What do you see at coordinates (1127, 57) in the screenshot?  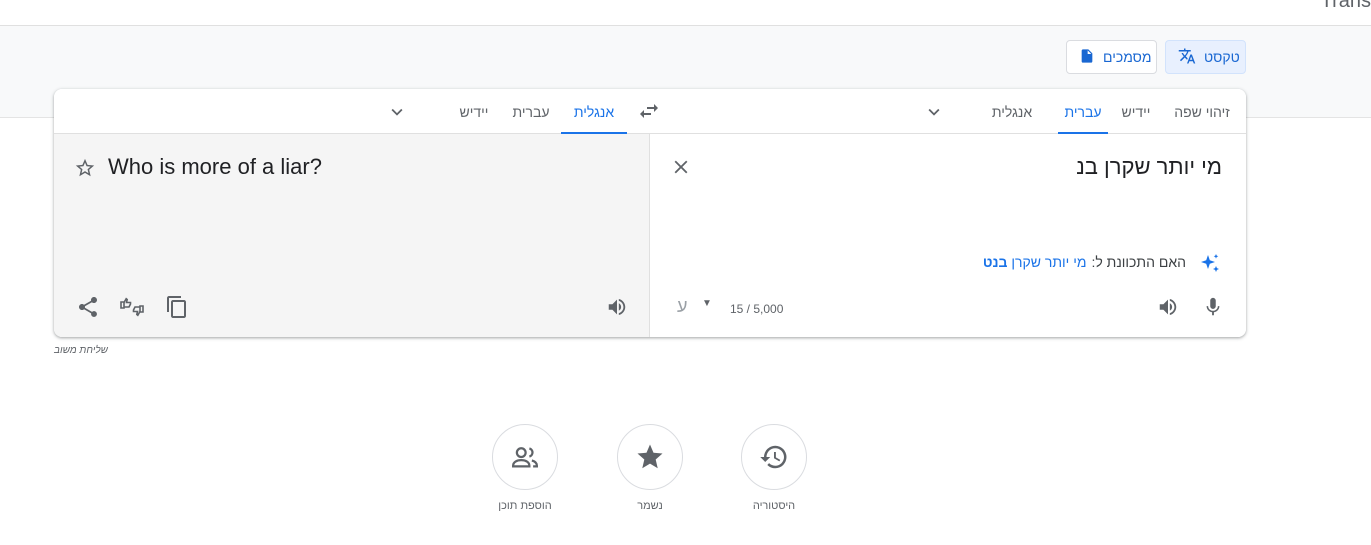 I see `documents-mode-label: מסמכים` at bounding box center [1127, 57].